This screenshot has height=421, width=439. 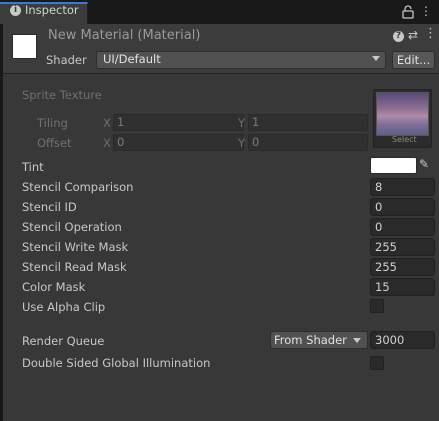 I want to click on tab-label: Inspector, so click(x=52, y=10).